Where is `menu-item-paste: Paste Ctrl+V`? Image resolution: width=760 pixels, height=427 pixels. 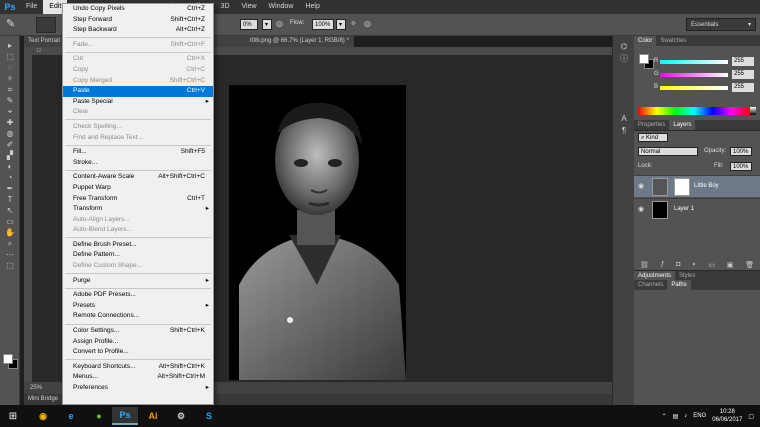 menu-item-paste: Paste Ctrl+V is located at coordinates (138, 91).